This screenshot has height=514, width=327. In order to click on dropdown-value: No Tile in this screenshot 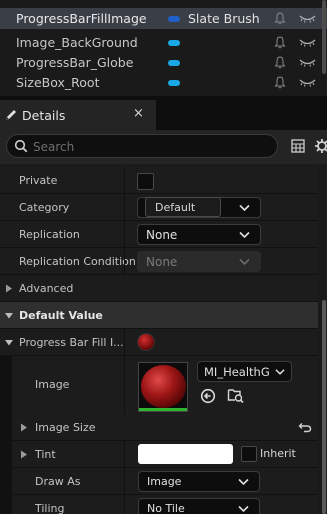, I will do `click(166, 508)`.